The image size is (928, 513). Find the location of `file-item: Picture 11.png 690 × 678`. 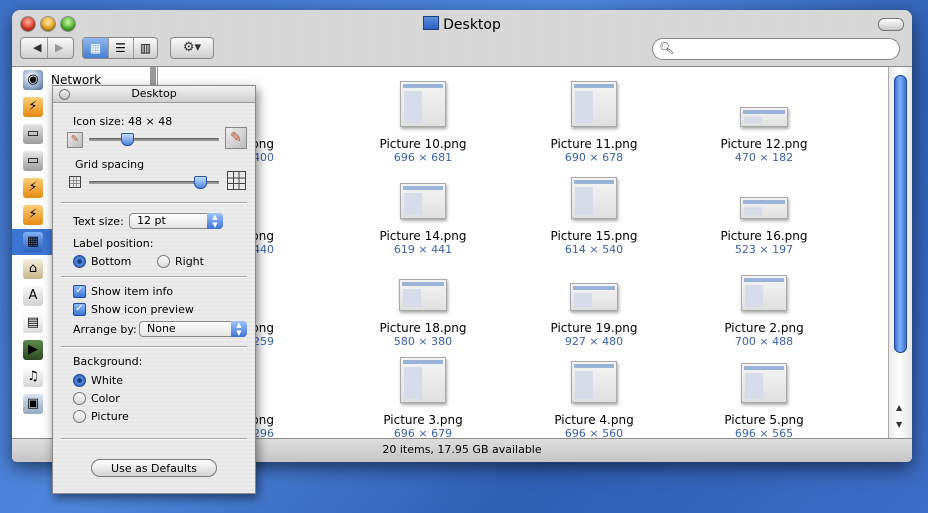

file-item: Picture 11.png 690 × 678 is located at coordinates (594, 119).